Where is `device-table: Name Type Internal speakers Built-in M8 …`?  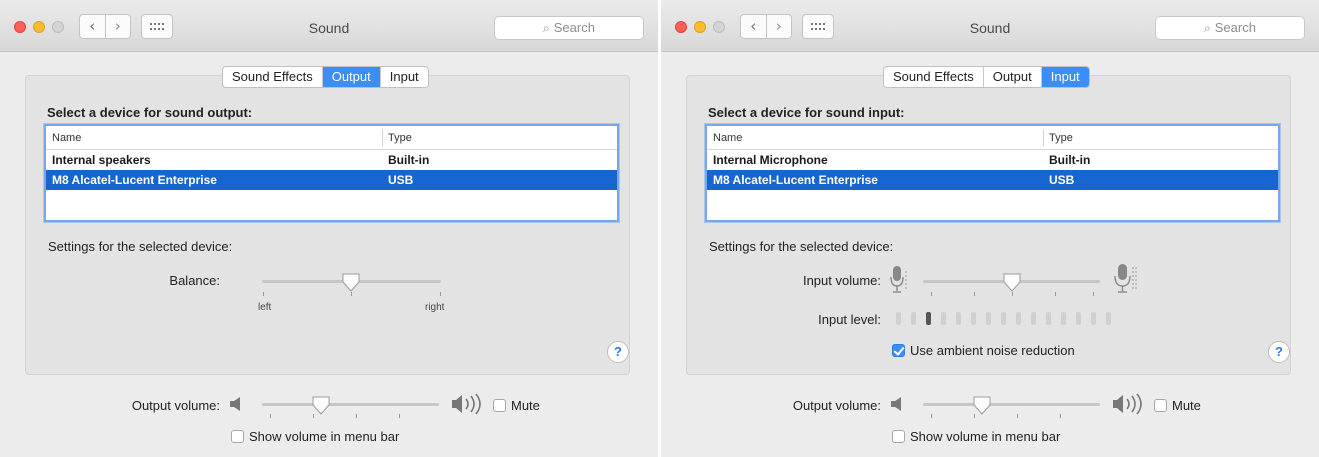
device-table: Name Type Internal speakers Built-in M8 … is located at coordinates (331, 173).